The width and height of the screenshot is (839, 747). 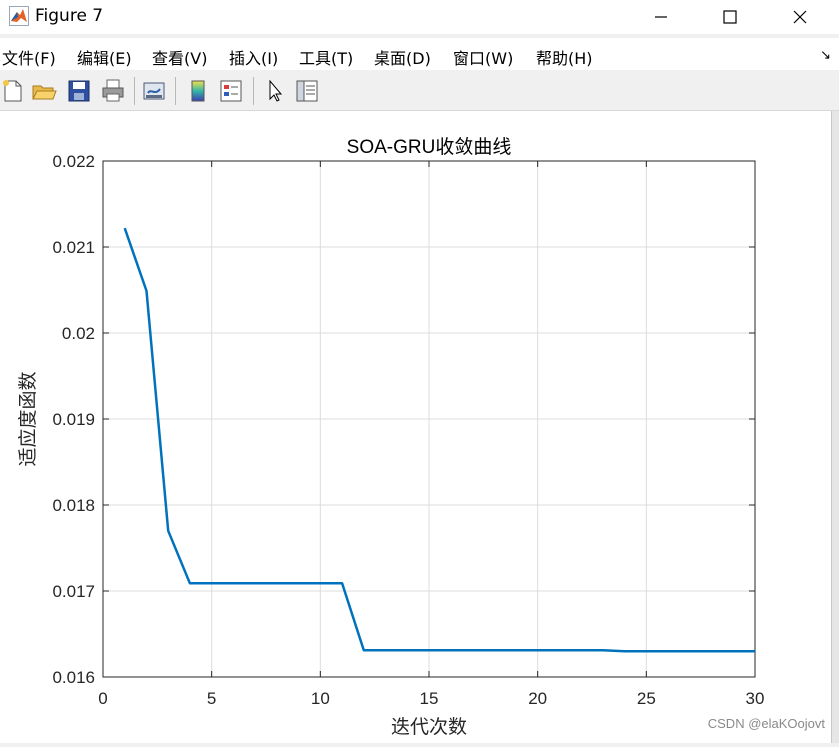 I want to click on menu-tools: 工具(T), so click(x=326, y=57).